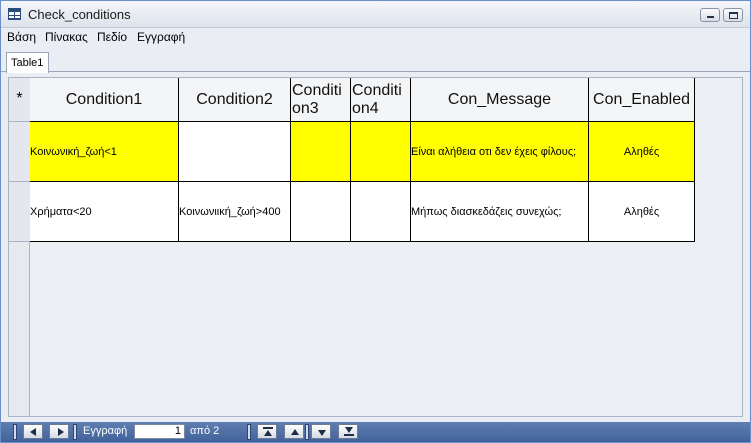 This screenshot has height=443, width=751. What do you see at coordinates (375, 432) in the screenshot?
I see `record-navigation-bar: Εγγραφή 1 από 2` at bounding box center [375, 432].